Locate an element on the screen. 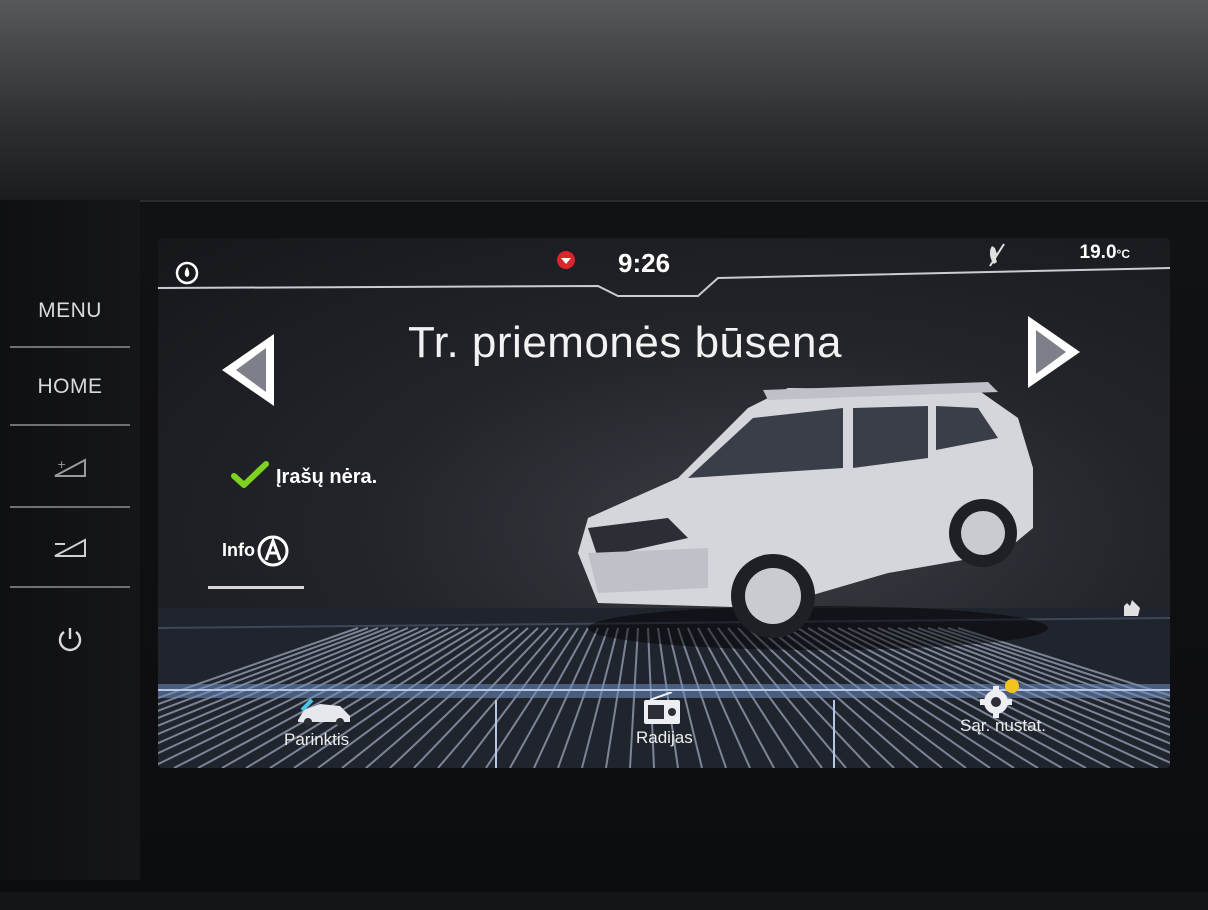  checkmark-icon is located at coordinates (250, 474).